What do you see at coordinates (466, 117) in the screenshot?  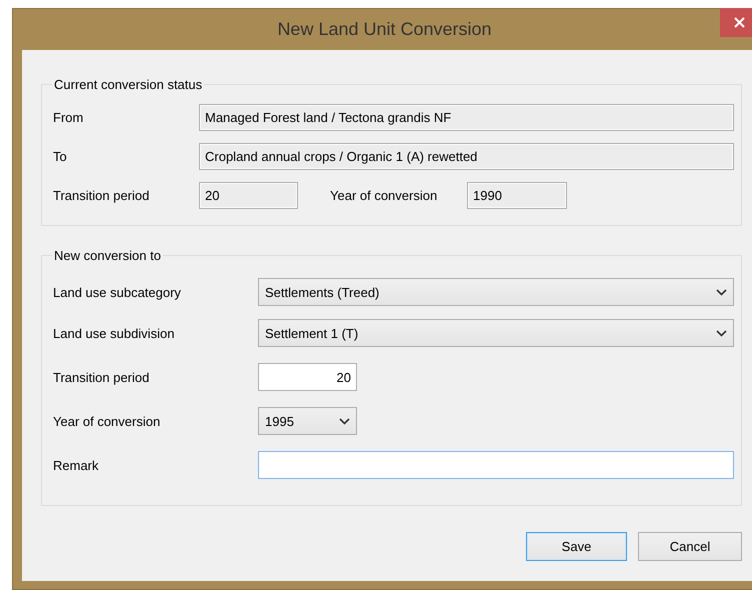 I see `from-field: Managed Forest land / Tectona grandis NF` at bounding box center [466, 117].